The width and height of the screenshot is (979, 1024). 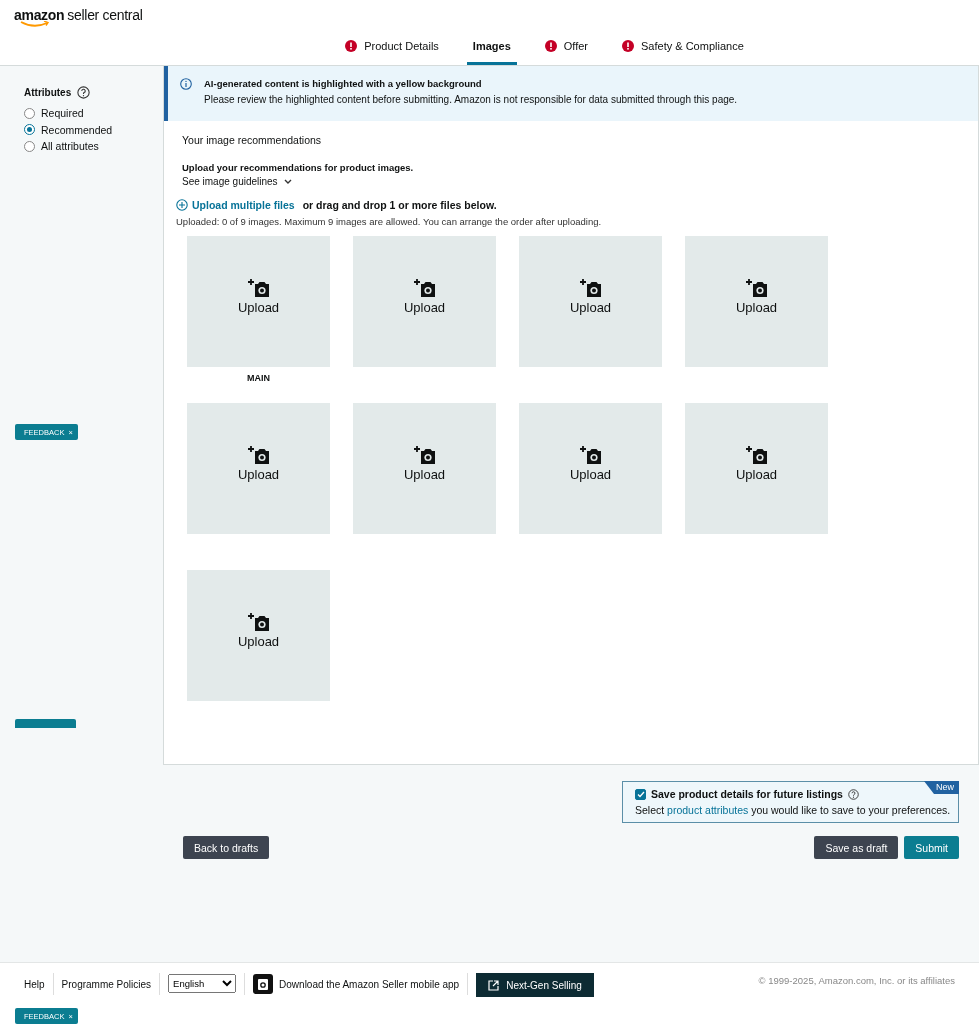 I want to click on app-icon, so click(x=263, y=984).